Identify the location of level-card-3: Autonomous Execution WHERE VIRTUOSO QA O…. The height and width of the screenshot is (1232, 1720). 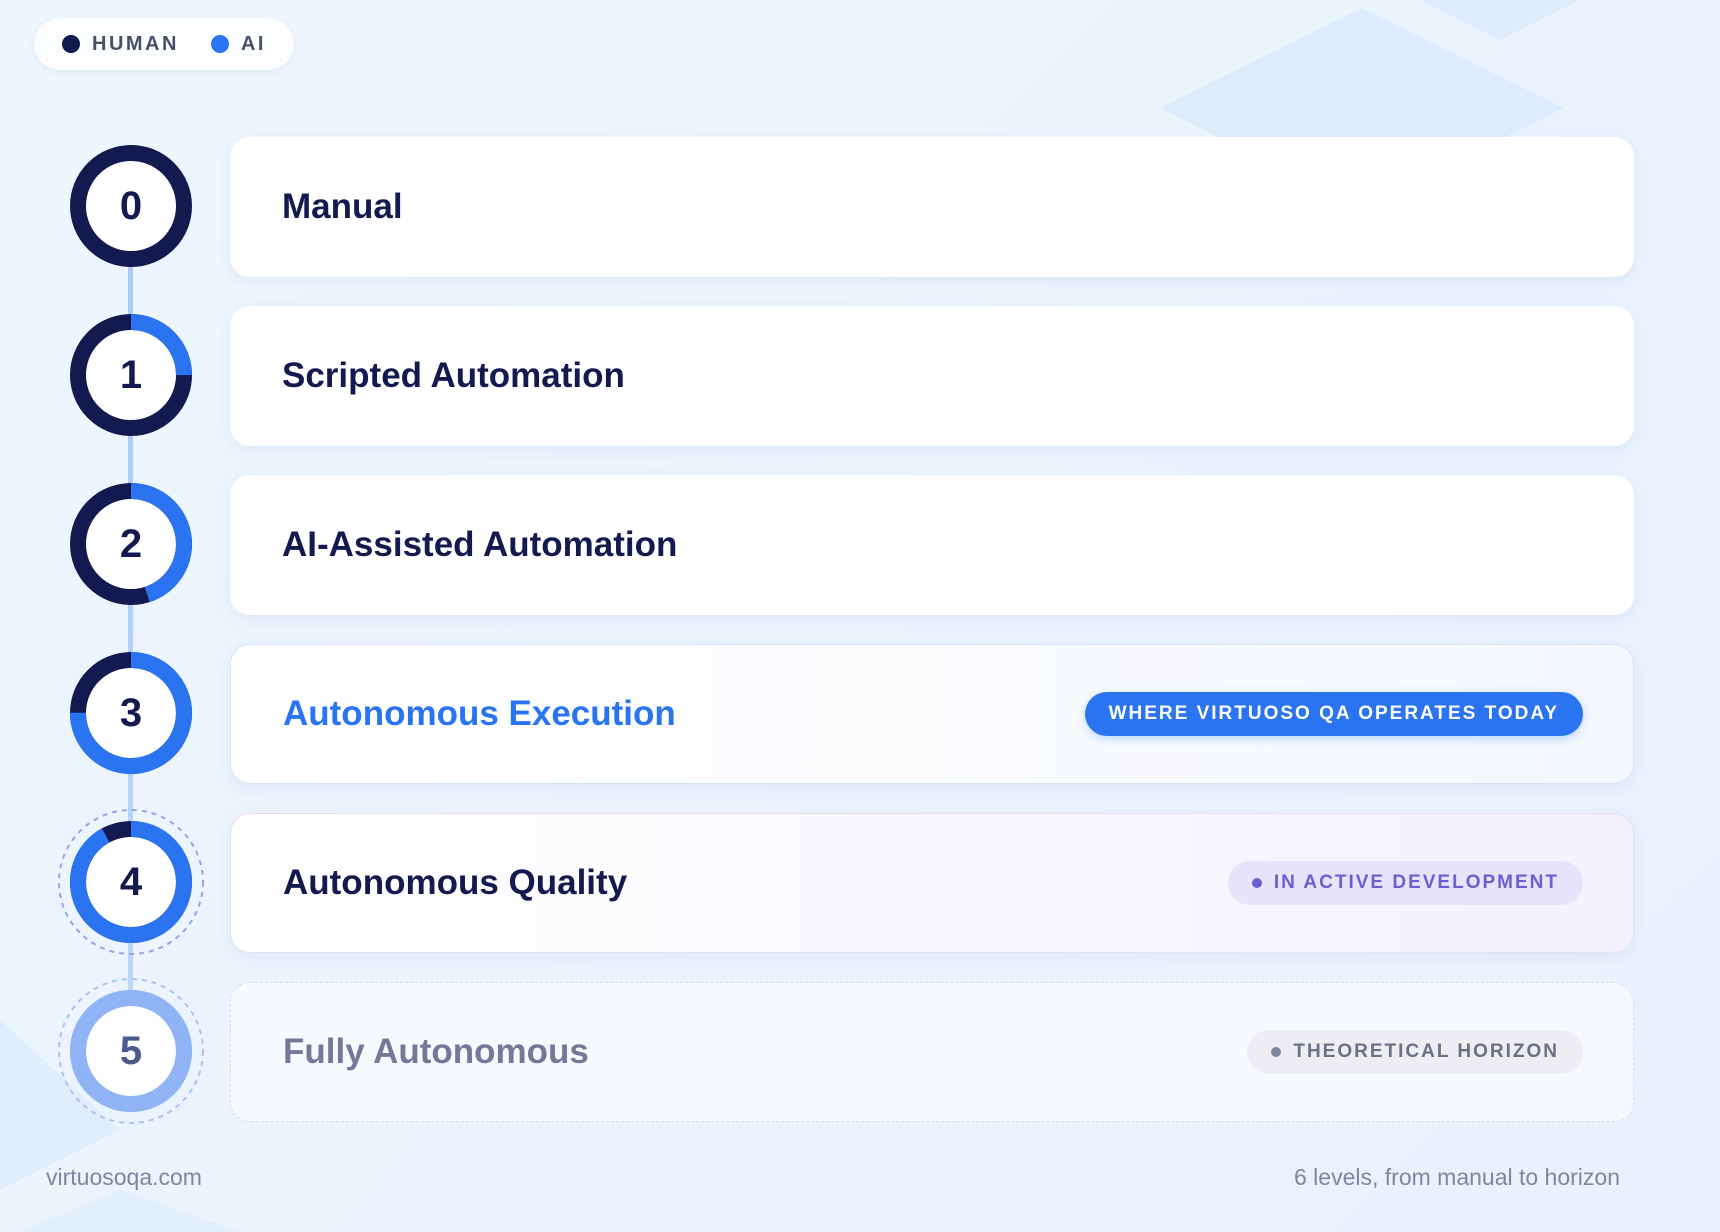
(932, 714).